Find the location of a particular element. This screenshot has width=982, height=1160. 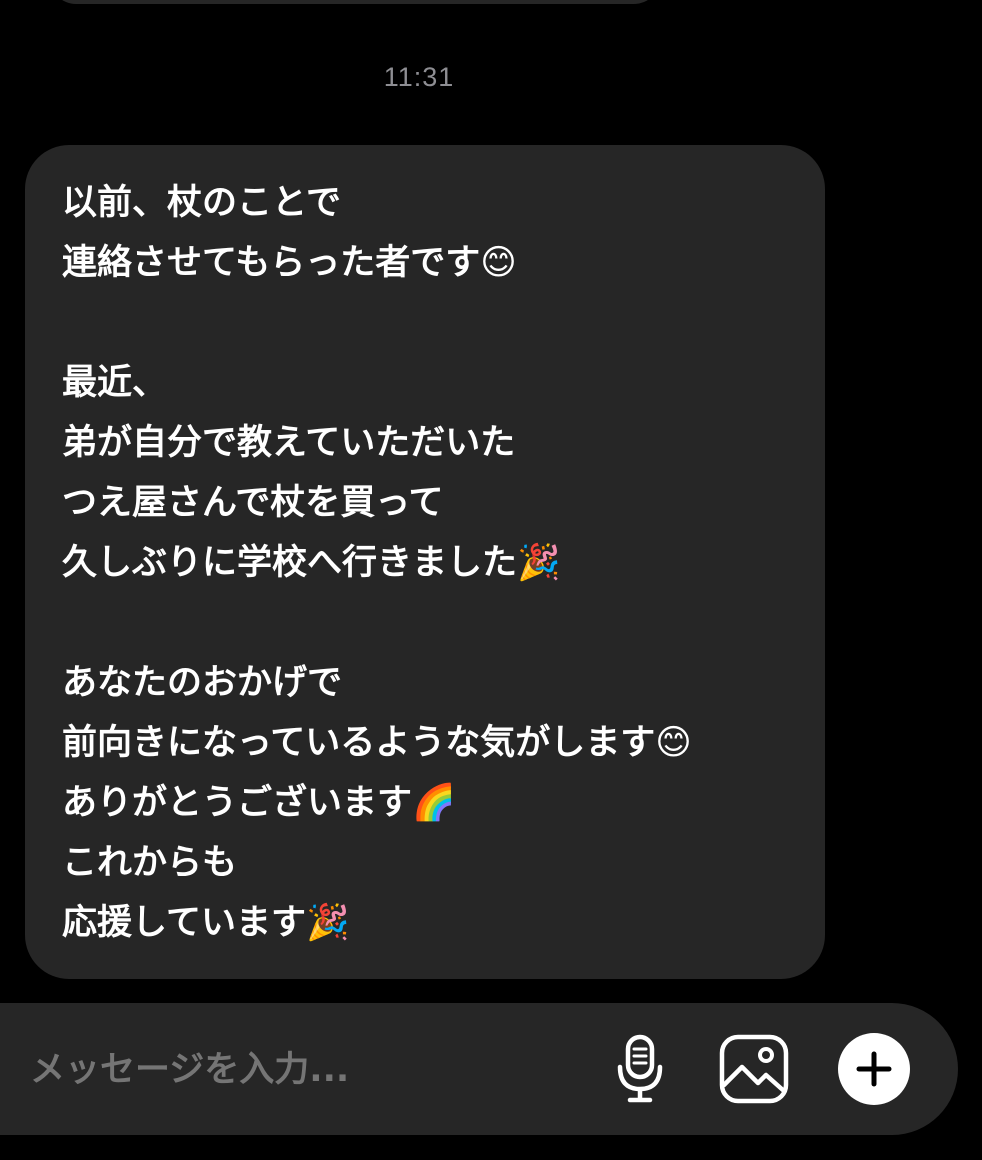

microphone-icon is located at coordinates (640, 1068).